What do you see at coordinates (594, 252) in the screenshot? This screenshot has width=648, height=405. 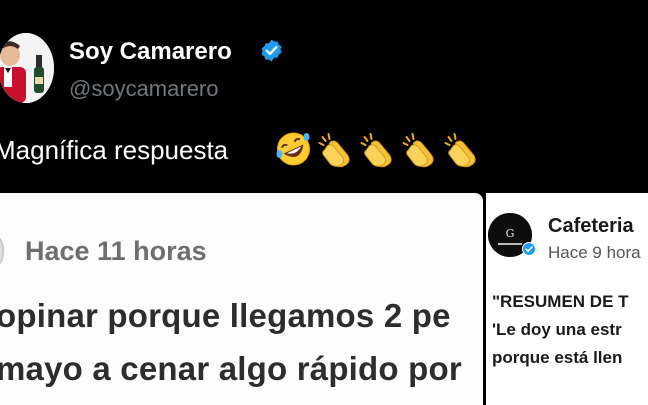 I see `reply-time: Hace 9 hora` at bounding box center [594, 252].